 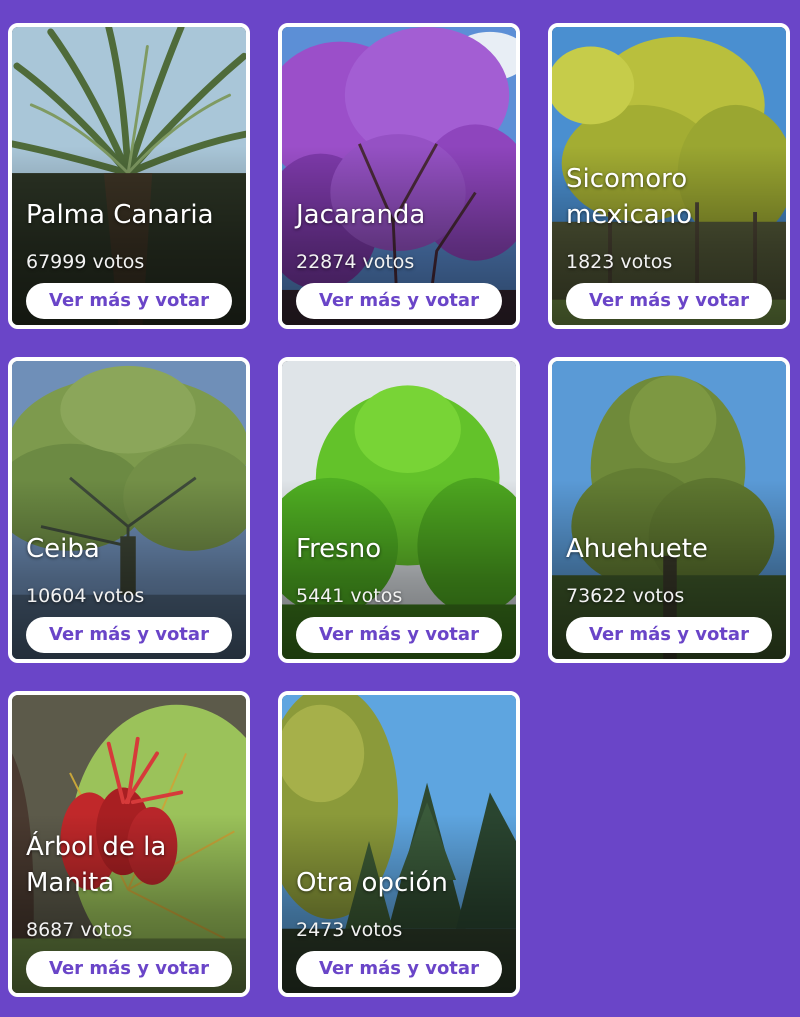 I want to click on tree-name: Palma Canaria, so click(x=120, y=215).